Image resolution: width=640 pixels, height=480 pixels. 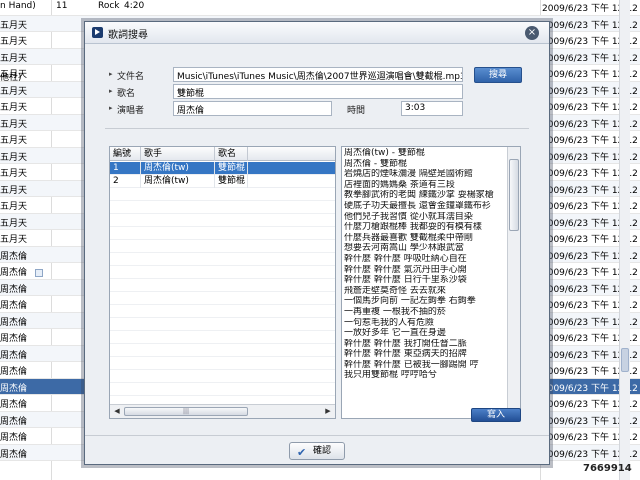 I want to click on lyric-line: 他們兒子我習慣 從小就耳濡目染, so click(x=408, y=216).